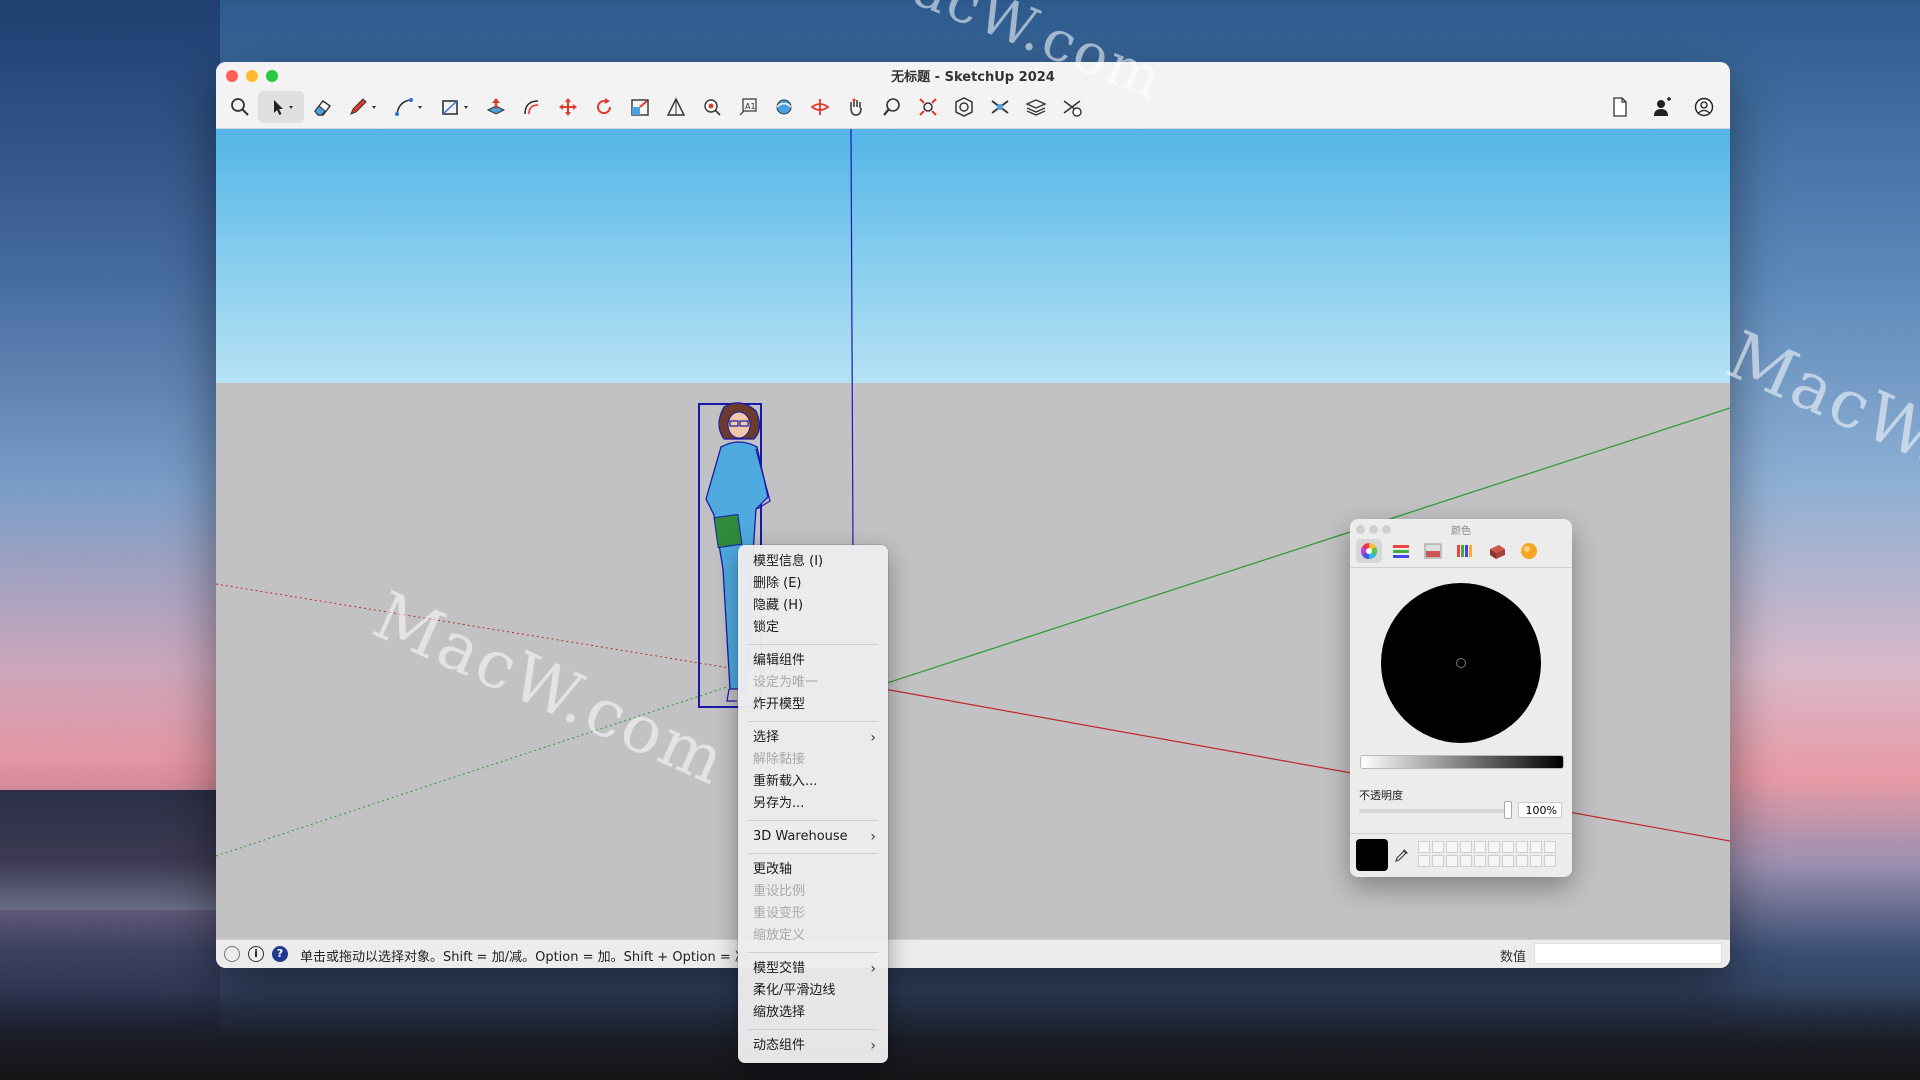 This screenshot has height=1080, width=1920. I want to click on search-icon, so click(240, 107).